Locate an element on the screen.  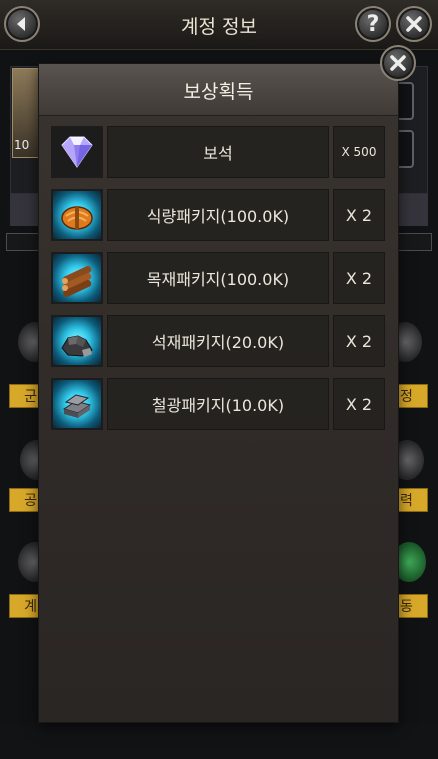
reward-name: 목재패키지(100.0K) is located at coordinates (218, 278).